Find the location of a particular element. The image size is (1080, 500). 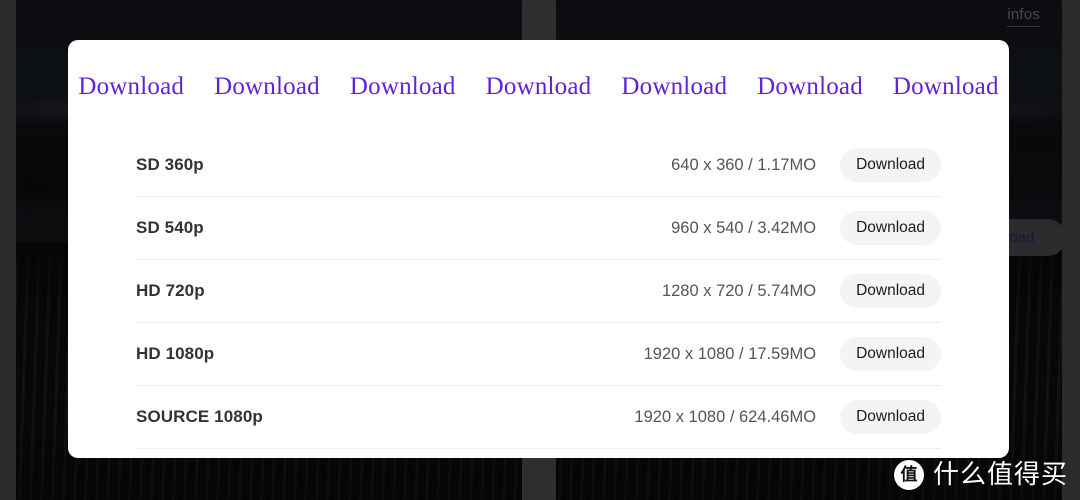

download-option-quality: SOURCE 1080p is located at coordinates (199, 416).